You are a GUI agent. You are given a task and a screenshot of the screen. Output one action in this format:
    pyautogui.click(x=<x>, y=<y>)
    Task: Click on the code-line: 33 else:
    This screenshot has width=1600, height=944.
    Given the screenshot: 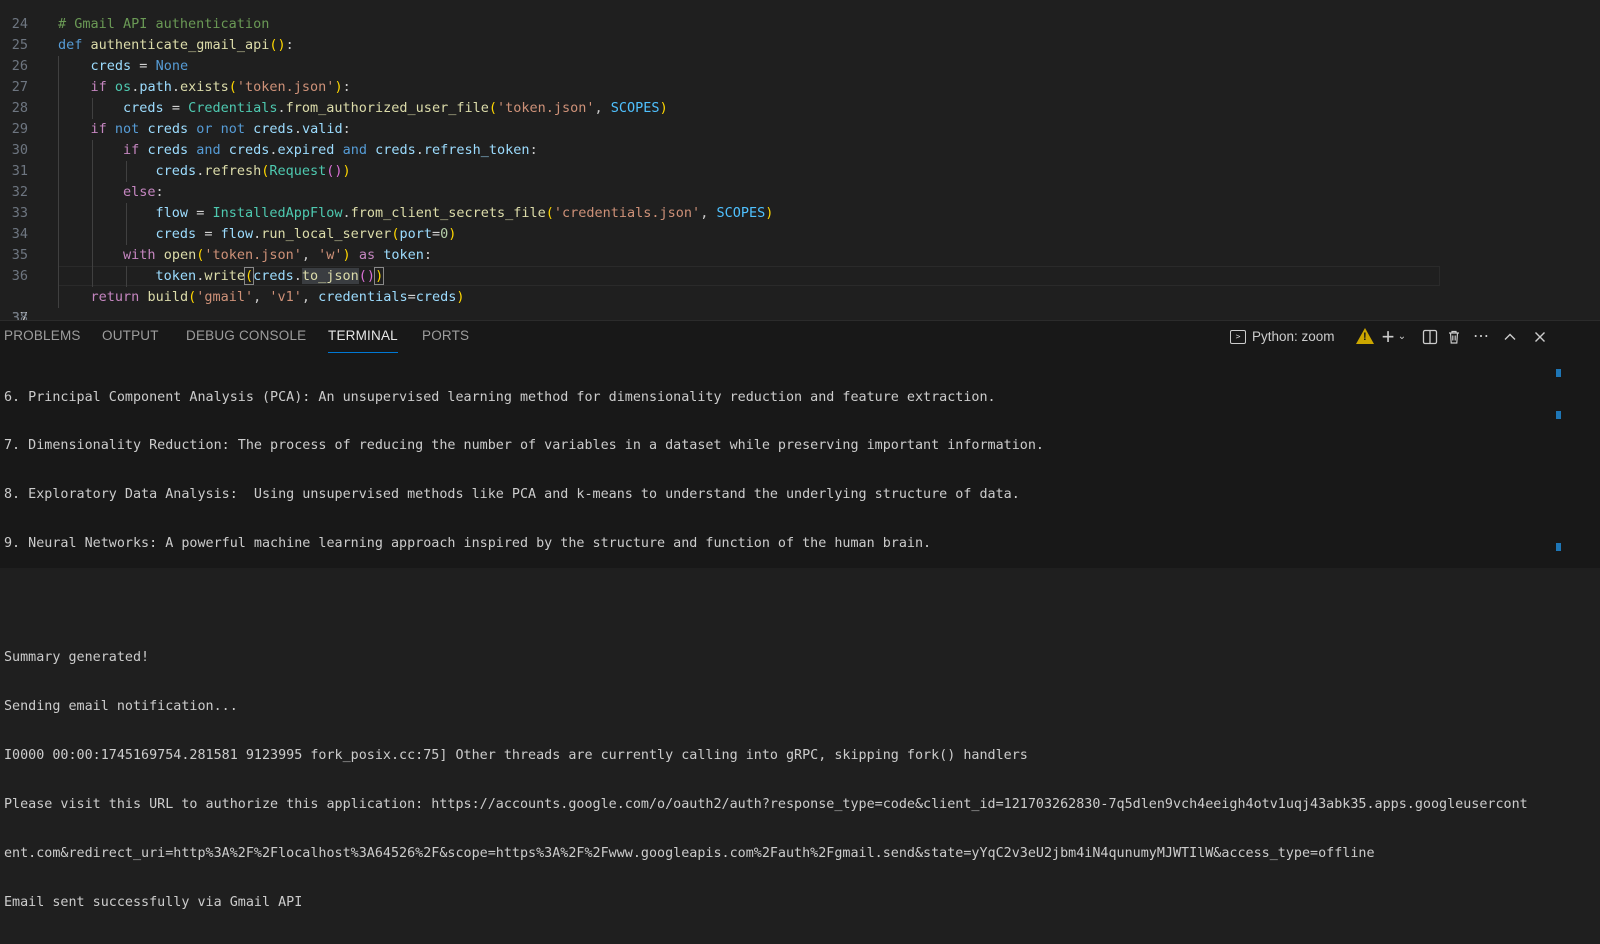 What is the action you would take?
    pyautogui.click(x=800, y=201)
    